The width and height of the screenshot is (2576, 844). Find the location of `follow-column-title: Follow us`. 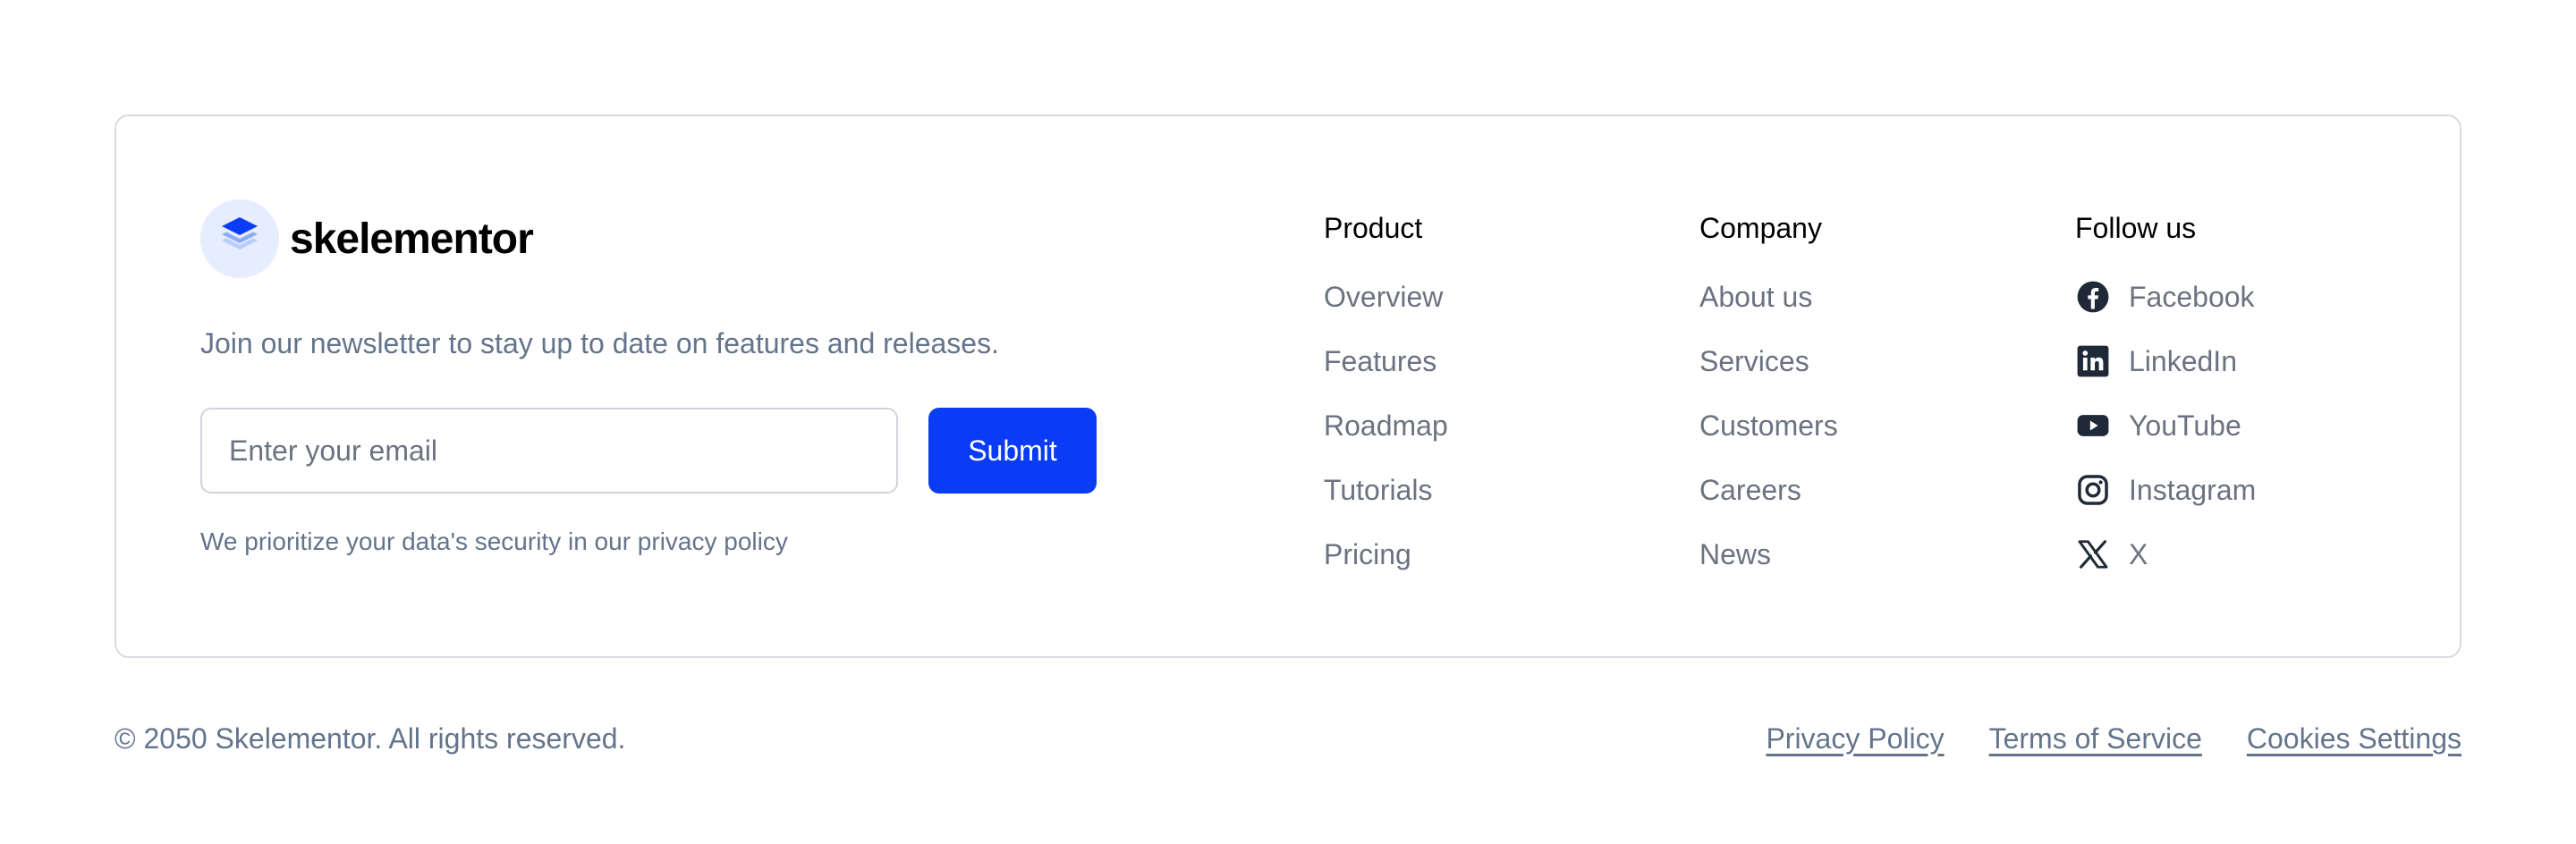

follow-column-title: Follow us is located at coordinates (2136, 228).